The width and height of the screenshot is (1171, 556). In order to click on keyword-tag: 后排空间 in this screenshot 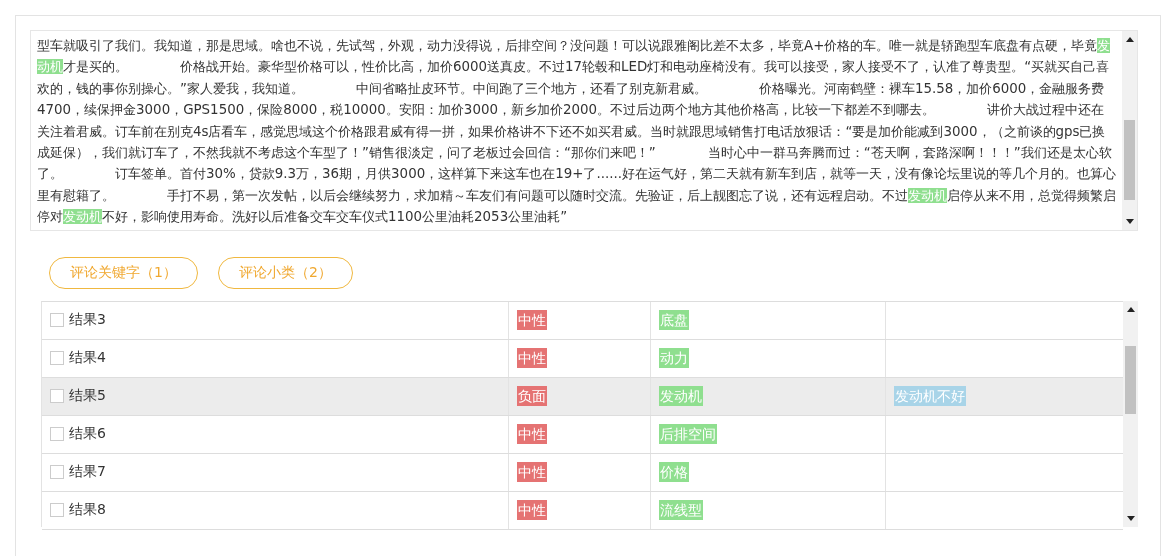, I will do `click(688, 434)`.